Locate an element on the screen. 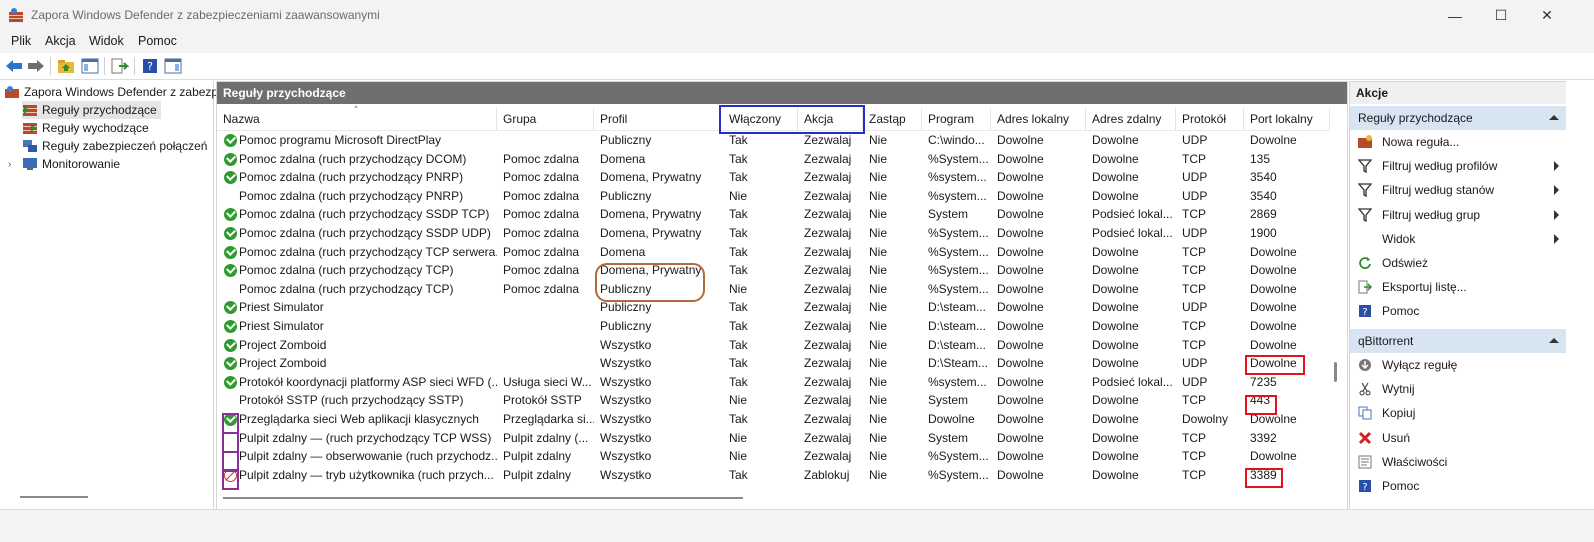  cell-port: 135 is located at coordinates (1260, 158).